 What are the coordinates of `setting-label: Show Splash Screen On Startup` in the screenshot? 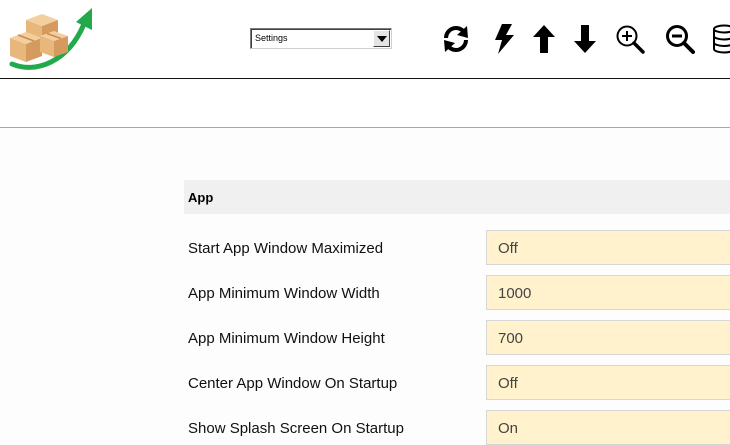 It's located at (296, 428).